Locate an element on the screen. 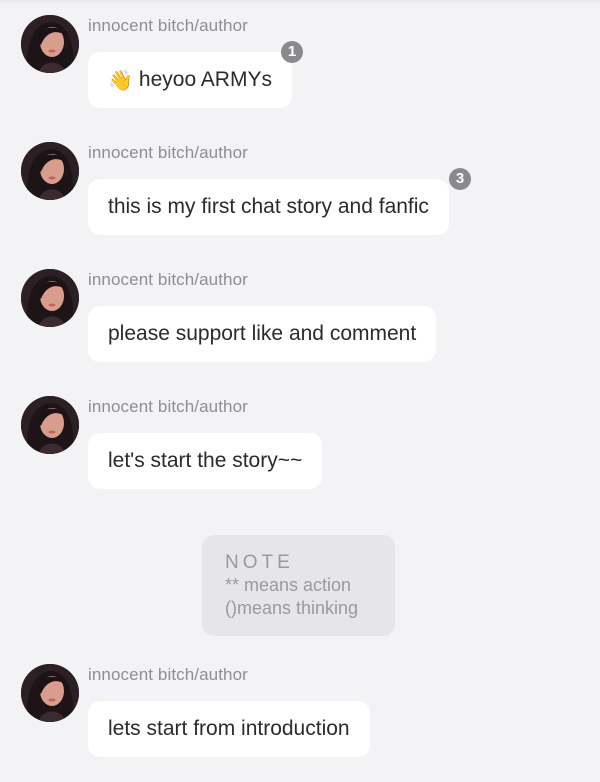  message-text: please support like and comment is located at coordinates (262, 333).